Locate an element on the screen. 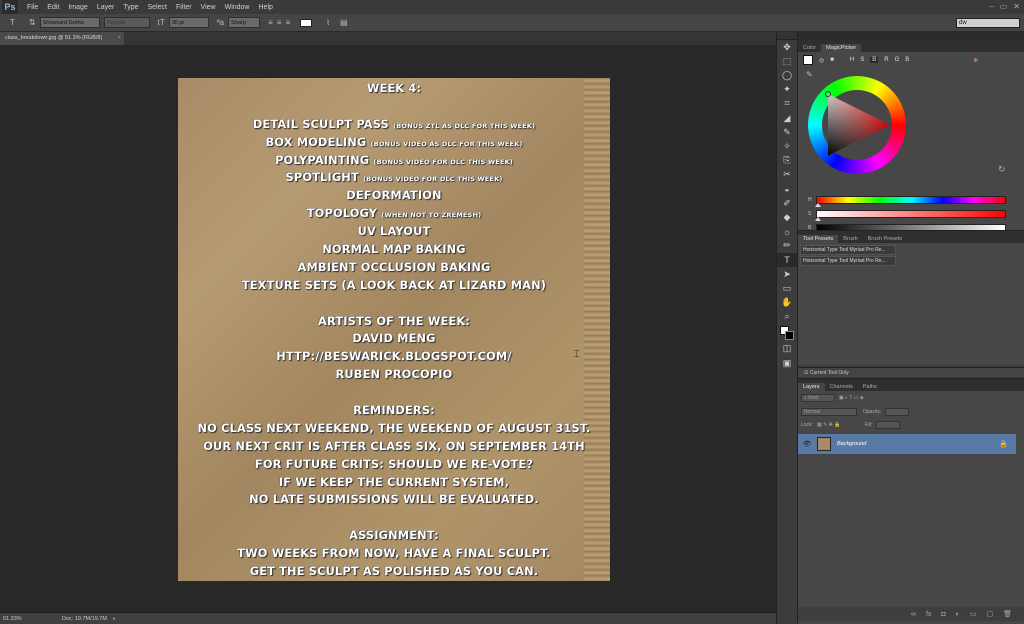  status-menu-icon: ▸ is located at coordinates (114, 619).